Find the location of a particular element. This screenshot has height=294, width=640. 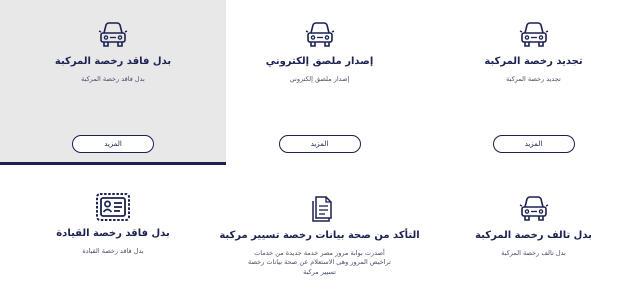

id-card-icon is located at coordinates (113, 207).